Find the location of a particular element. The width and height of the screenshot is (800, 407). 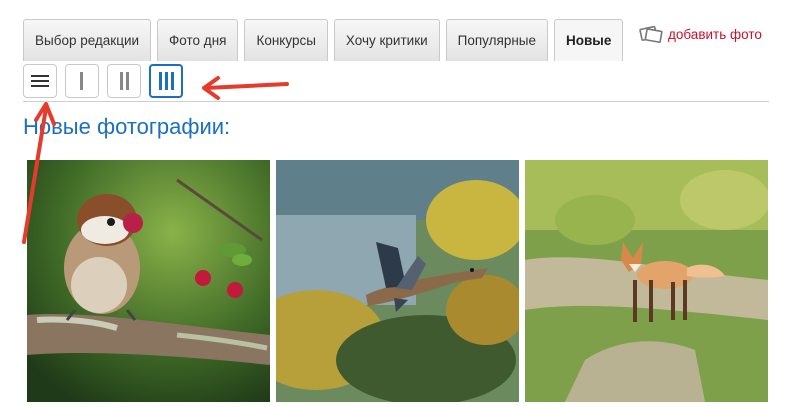

tab-photo-of-day: Фото дня is located at coordinates (198, 40).